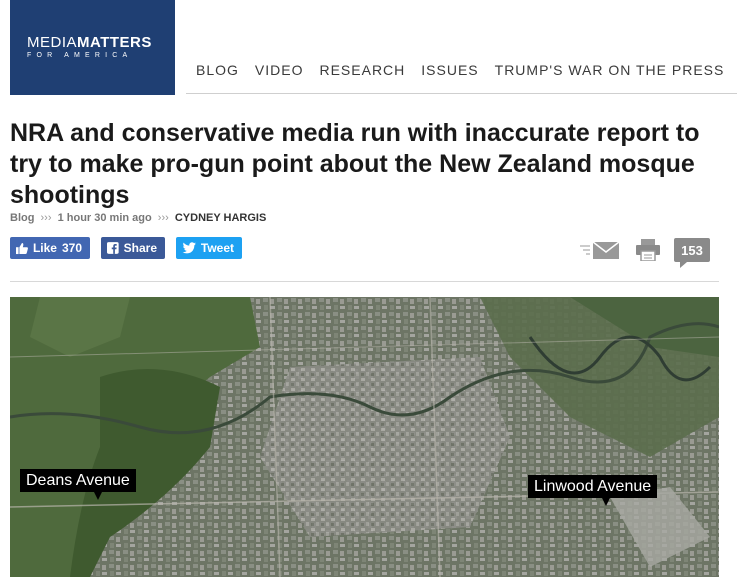 This screenshot has height=577, width=737. I want to click on email-icon, so click(600, 250).